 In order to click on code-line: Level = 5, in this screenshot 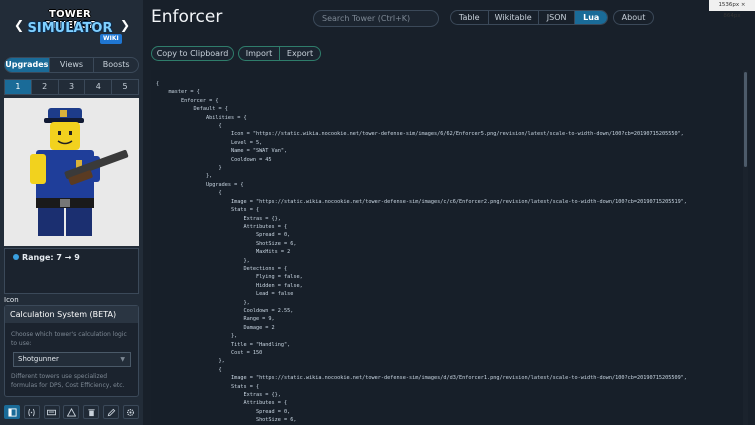, I will do `click(209, 142)`.